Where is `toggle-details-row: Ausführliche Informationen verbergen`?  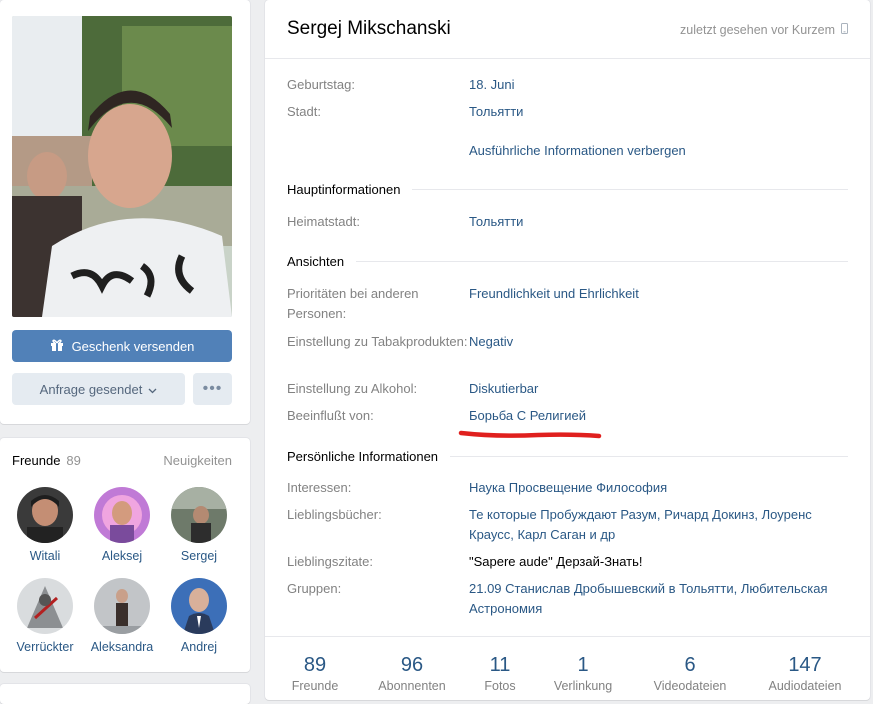
toggle-details-row: Ausführliche Informationen verbergen is located at coordinates (568, 151).